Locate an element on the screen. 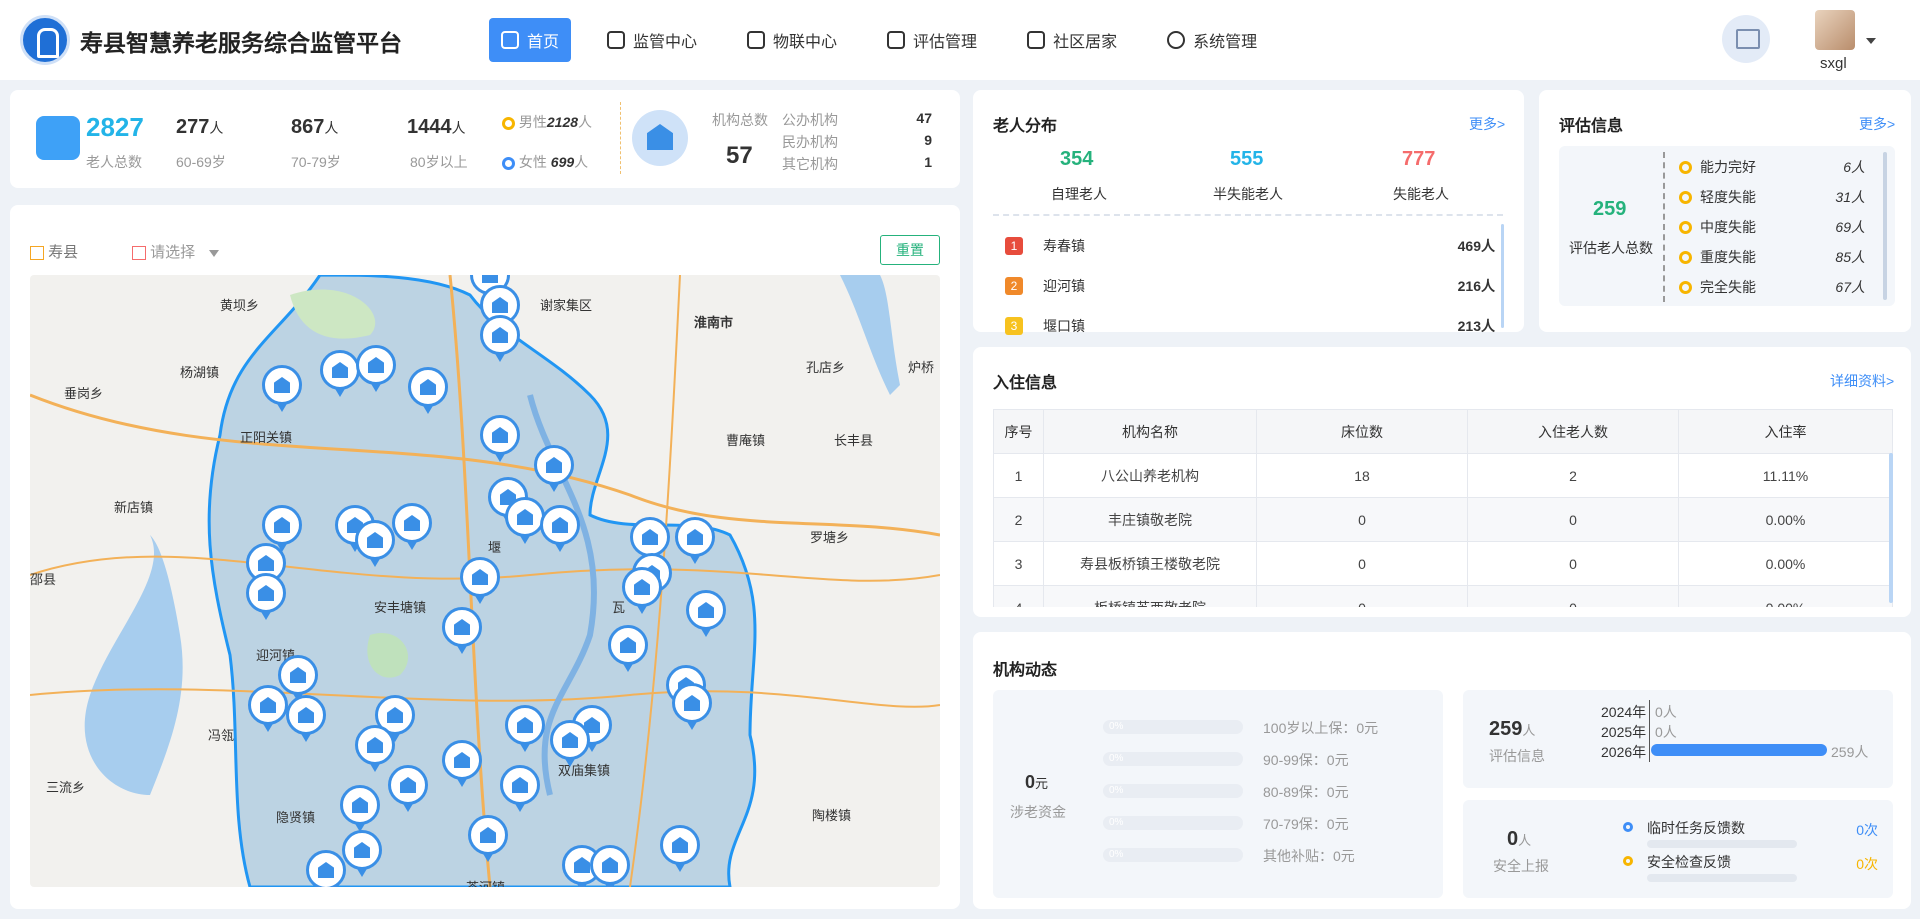  table-header: 入住老人数 is located at coordinates (1573, 431).